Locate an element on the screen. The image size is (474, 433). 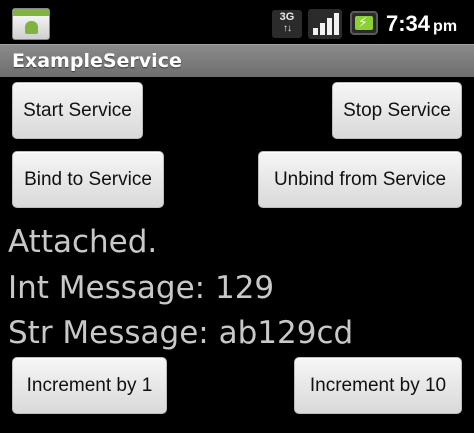
bind-service-button: Bind to Service is located at coordinates (88, 179).